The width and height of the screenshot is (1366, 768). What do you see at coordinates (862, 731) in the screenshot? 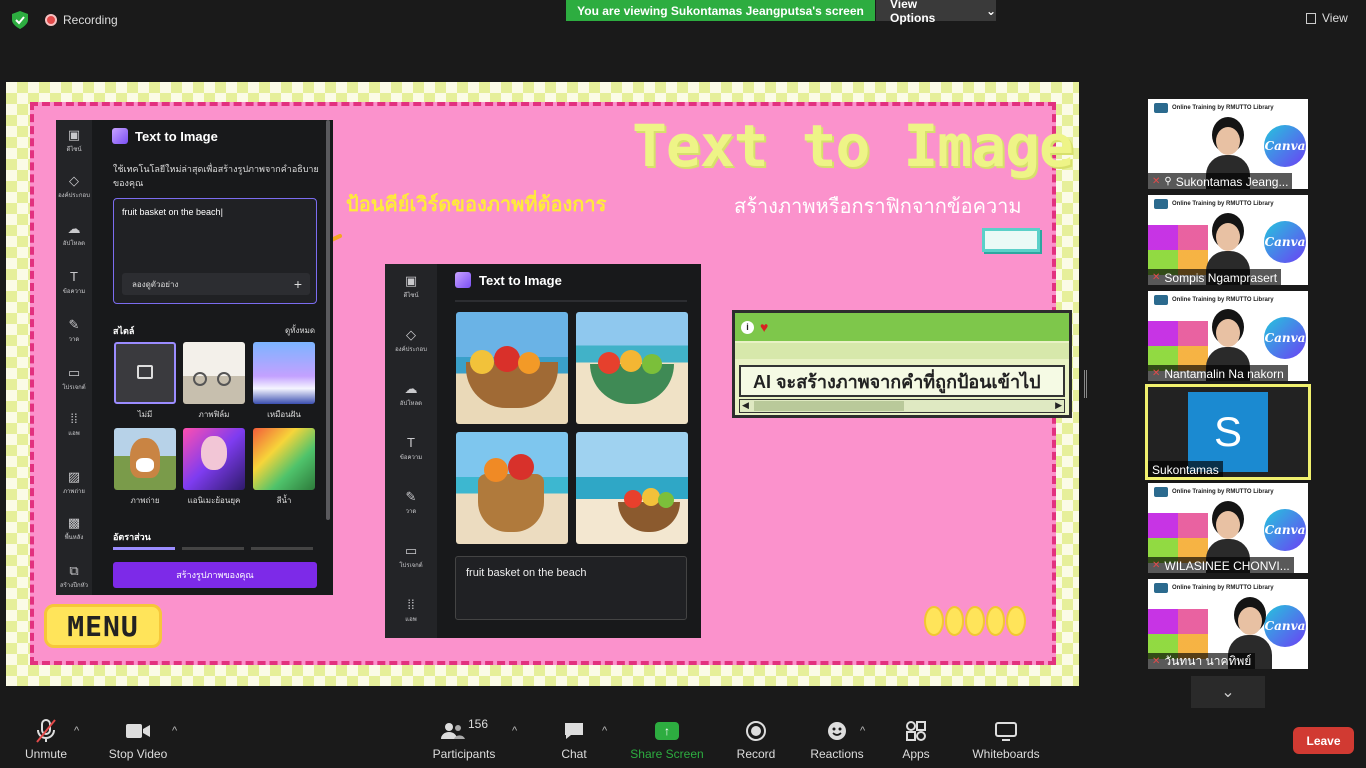
I see `reactions-options-caret: ^` at bounding box center [862, 731].